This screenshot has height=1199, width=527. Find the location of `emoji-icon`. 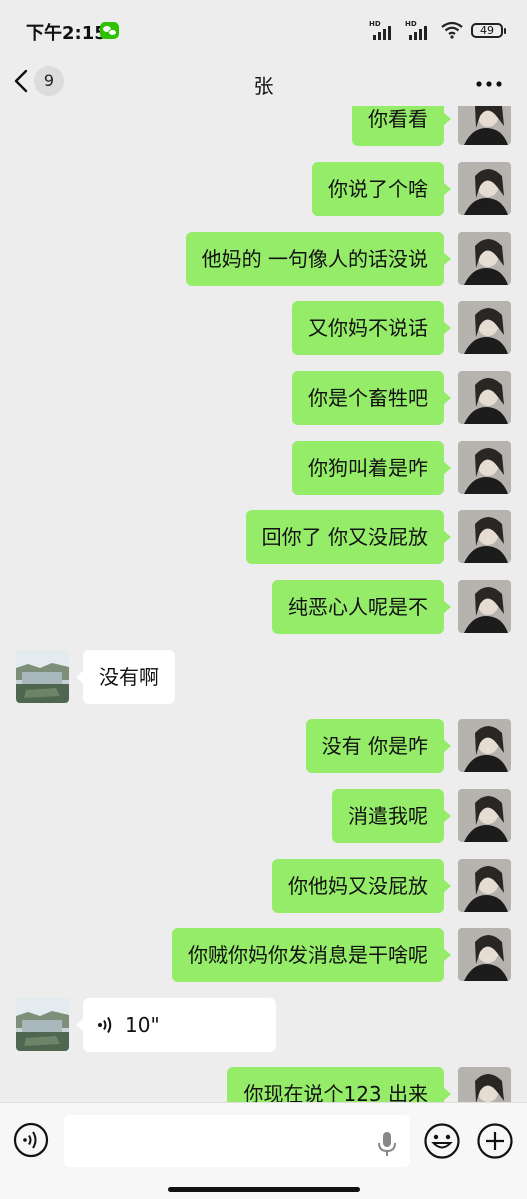

emoji-icon is located at coordinates (442, 1141).